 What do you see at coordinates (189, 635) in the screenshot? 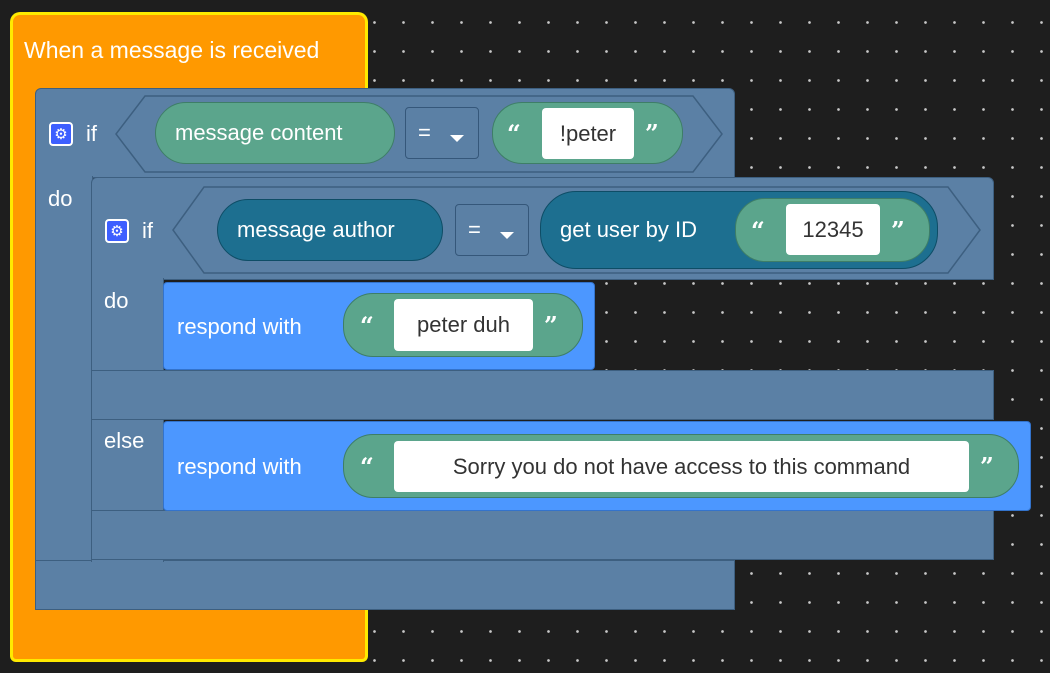
I see `event-block-footer` at bounding box center [189, 635].